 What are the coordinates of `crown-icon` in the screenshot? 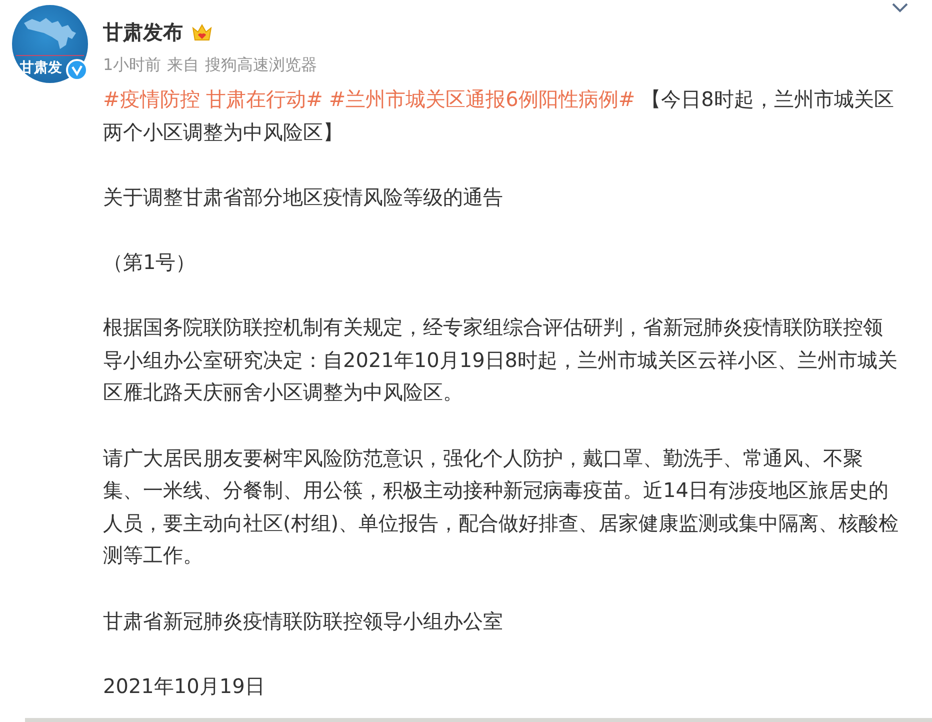 It's located at (202, 32).